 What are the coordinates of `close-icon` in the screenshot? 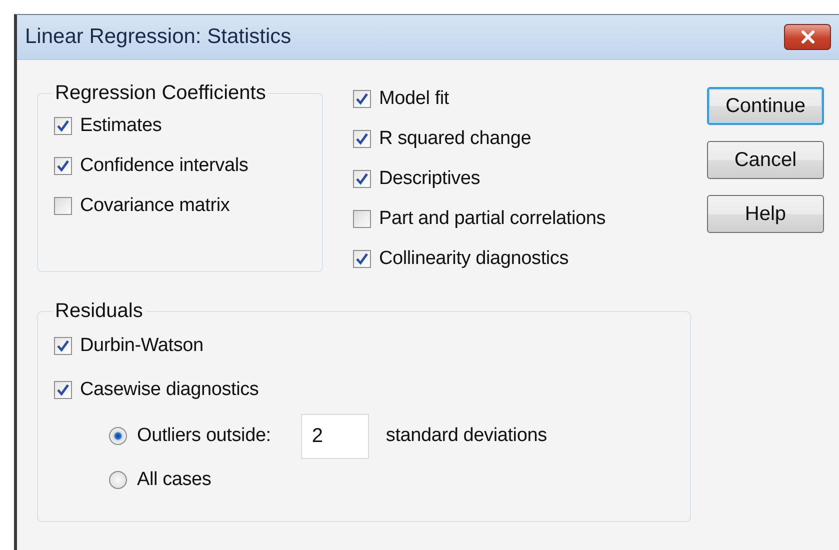 It's located at (808, 37).